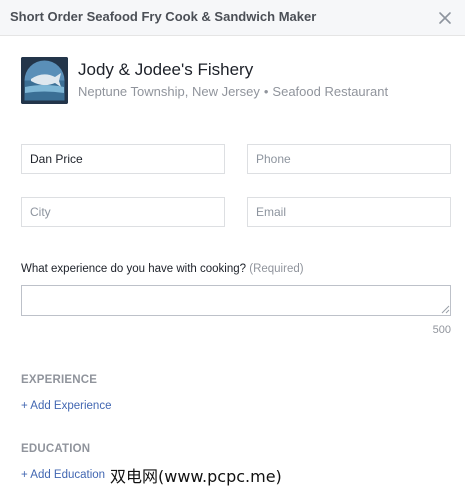  Describe the element at coordinates (349, 212) in the screenshot. I see `email-field` at that location.